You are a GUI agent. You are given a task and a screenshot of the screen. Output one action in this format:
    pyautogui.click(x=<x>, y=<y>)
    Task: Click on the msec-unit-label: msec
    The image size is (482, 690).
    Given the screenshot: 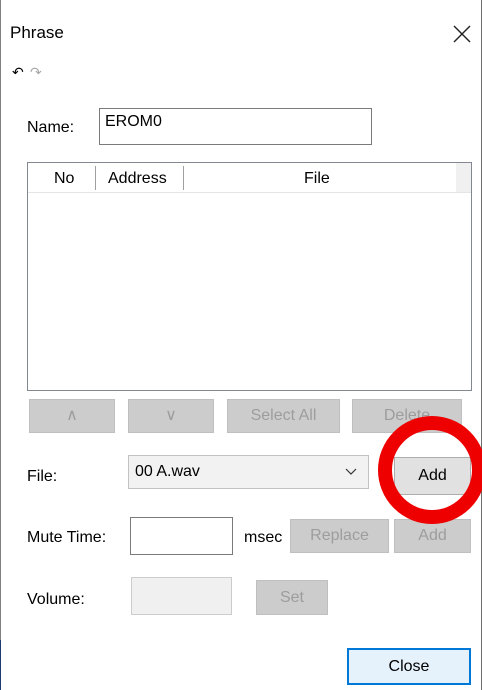 What is the action you would take?
    pyautogui.click(x=263, y=537)
    